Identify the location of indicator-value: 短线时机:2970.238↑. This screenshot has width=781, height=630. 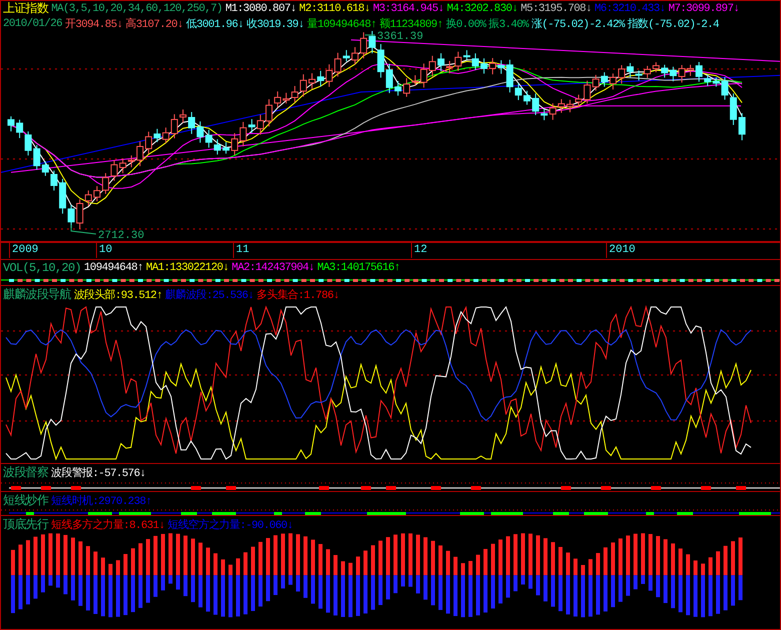
(101, 501).